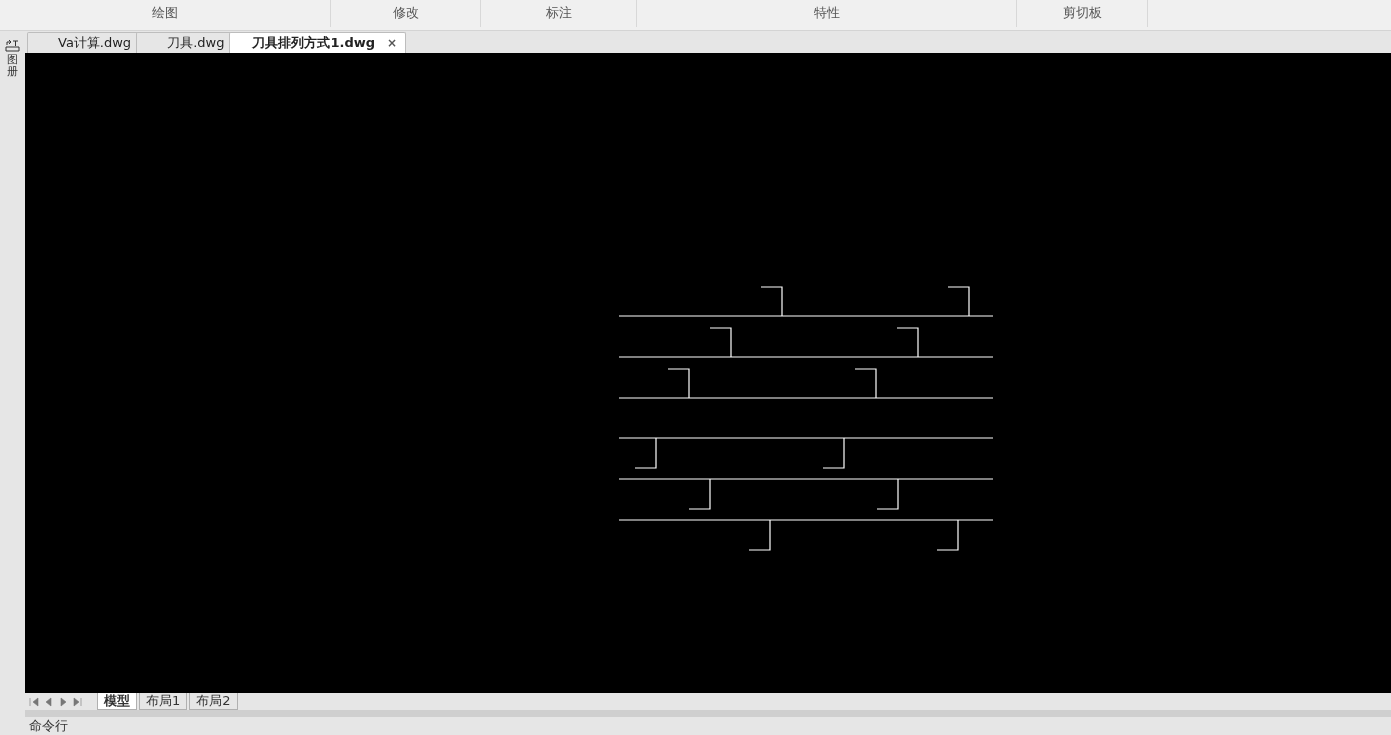 The width and height of the screenshot is (1391, 735). Describe the element at coordinates (1082, 13) in the screenshot. I see `ribbon-group-label: 剪切板` at that location.